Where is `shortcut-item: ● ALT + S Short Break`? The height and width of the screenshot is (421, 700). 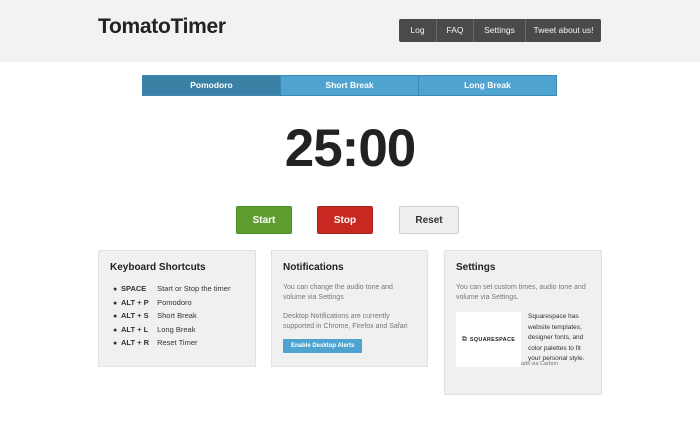 shortcut-item: ● ALT + S Short Break is located at coordinates (177, 317).